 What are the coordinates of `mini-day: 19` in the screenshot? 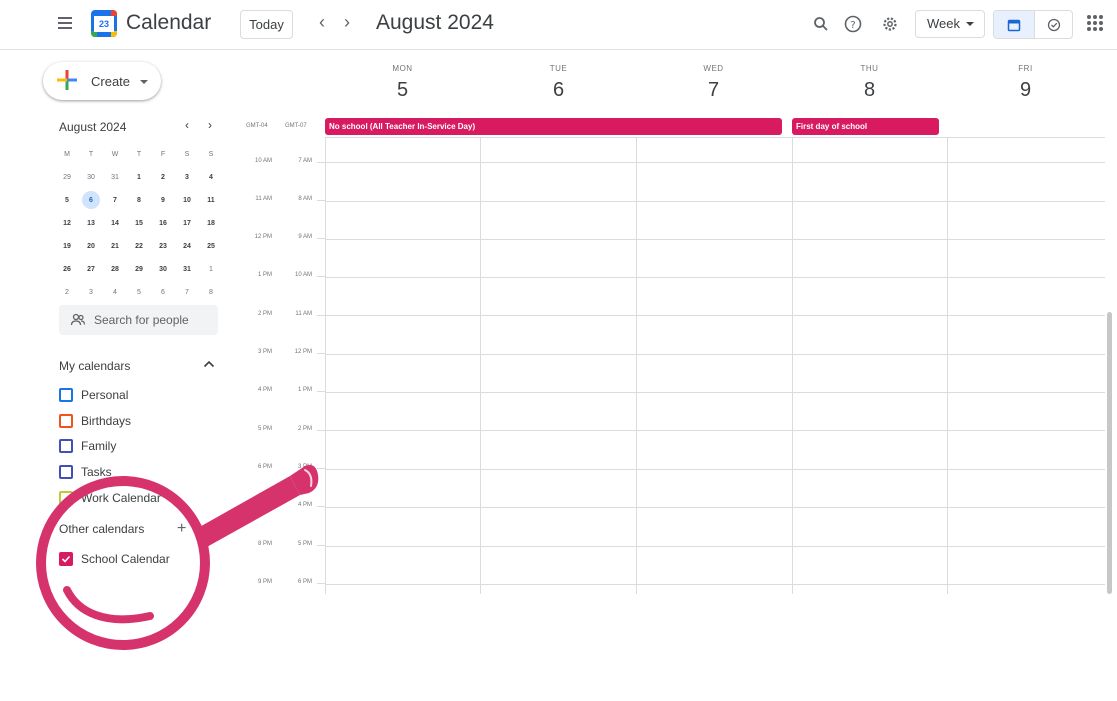 It's located at (67, 246).